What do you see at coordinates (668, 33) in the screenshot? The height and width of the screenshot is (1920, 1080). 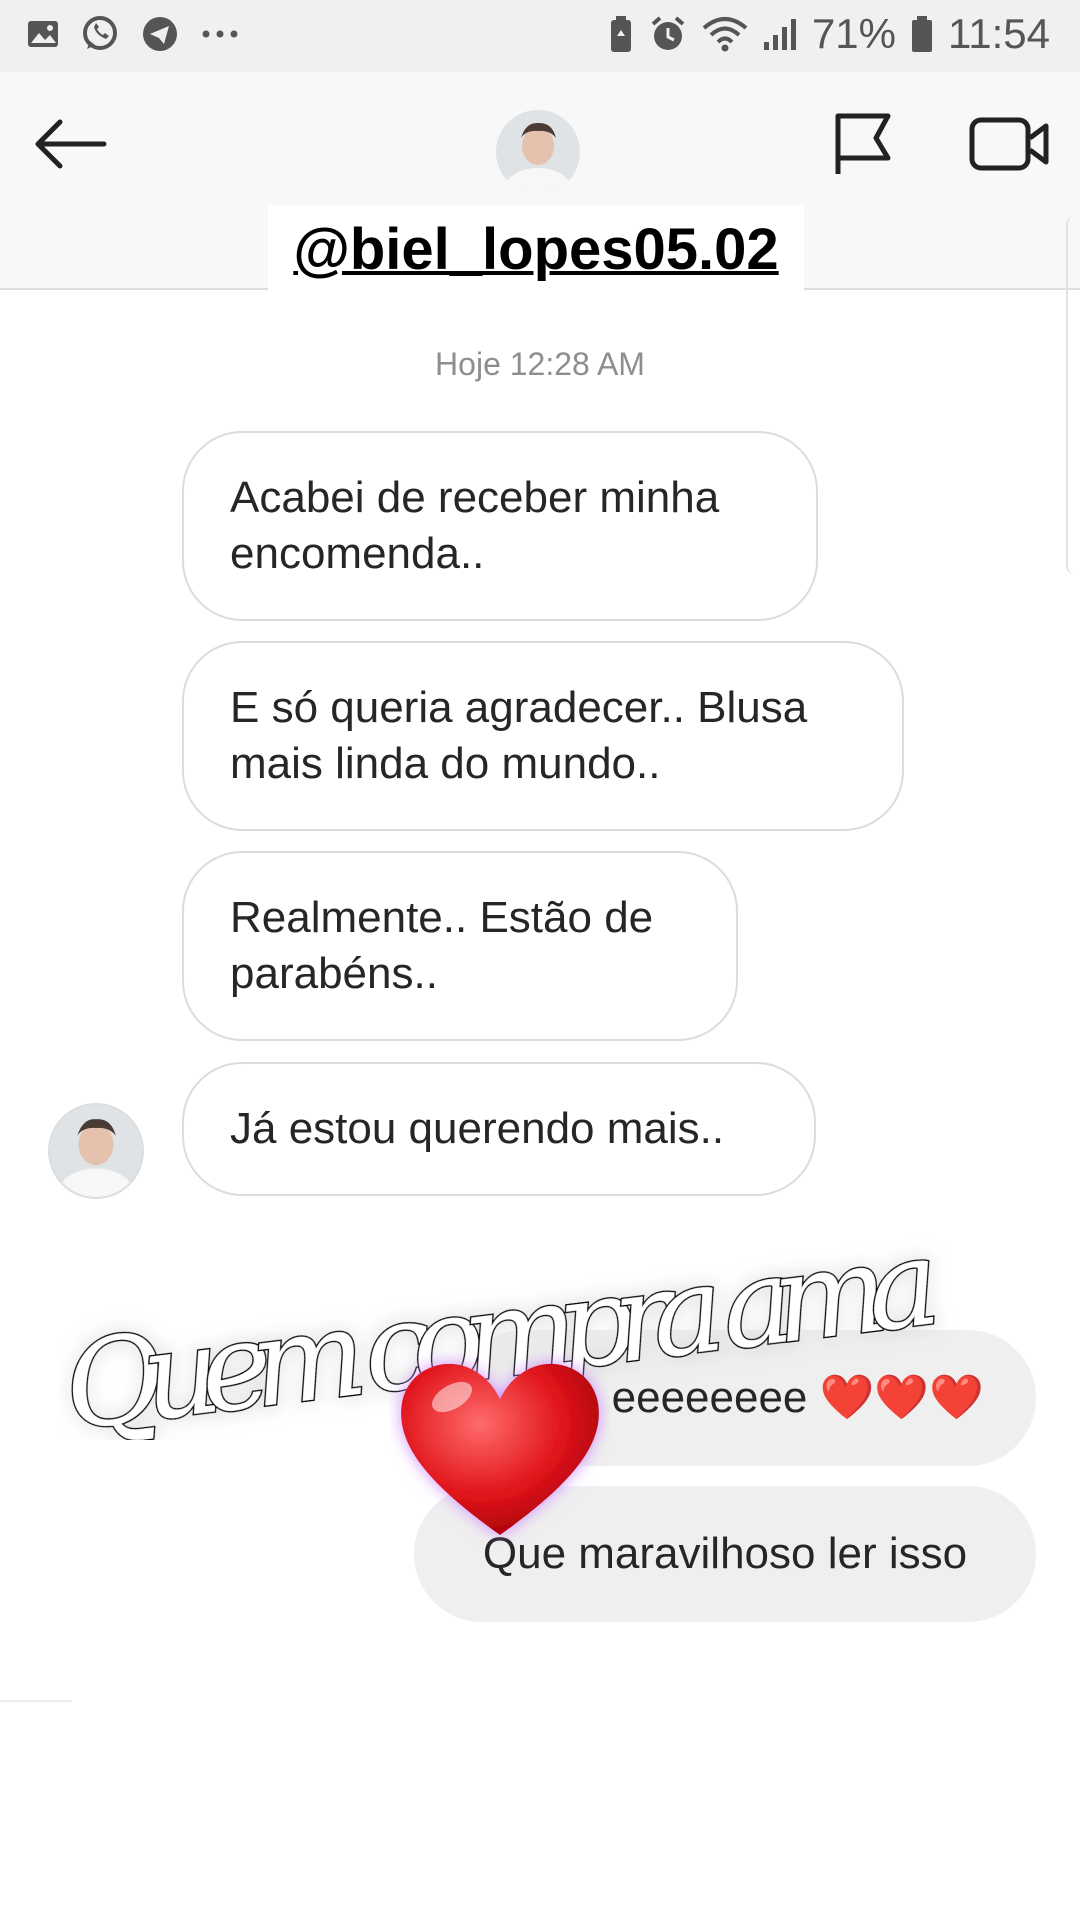 I see `alarm-icon` at bounding box center [668, 33].